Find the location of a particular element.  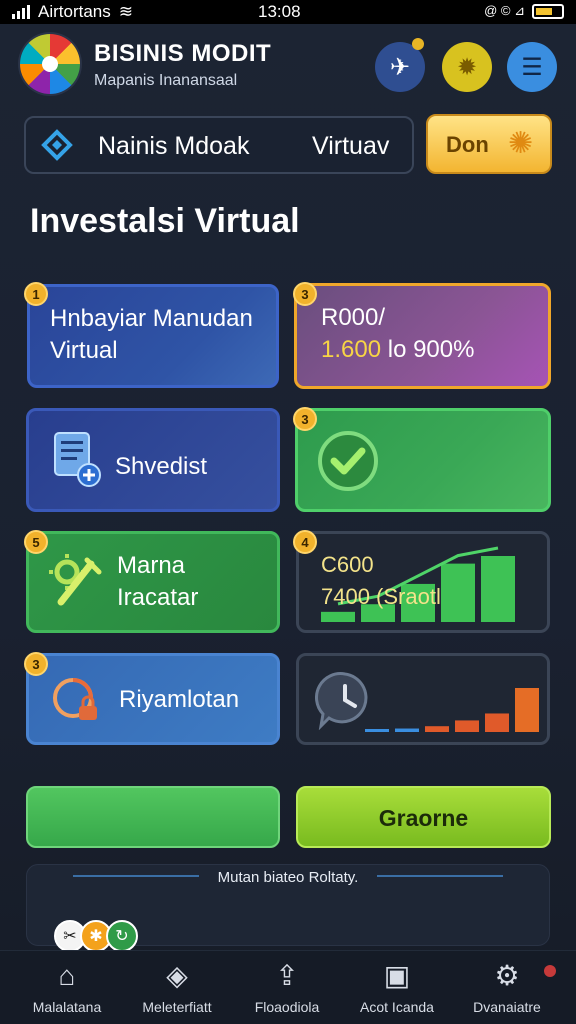

card-4-badge: 3 is located at coordinates (305, 419).